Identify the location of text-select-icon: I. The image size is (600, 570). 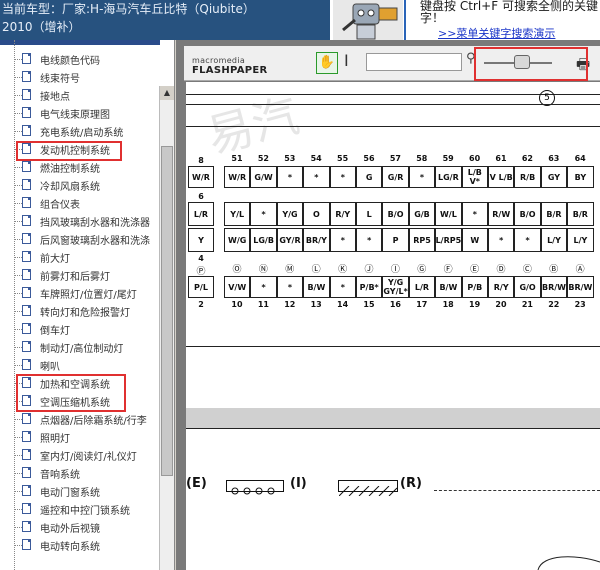
(346, 60).